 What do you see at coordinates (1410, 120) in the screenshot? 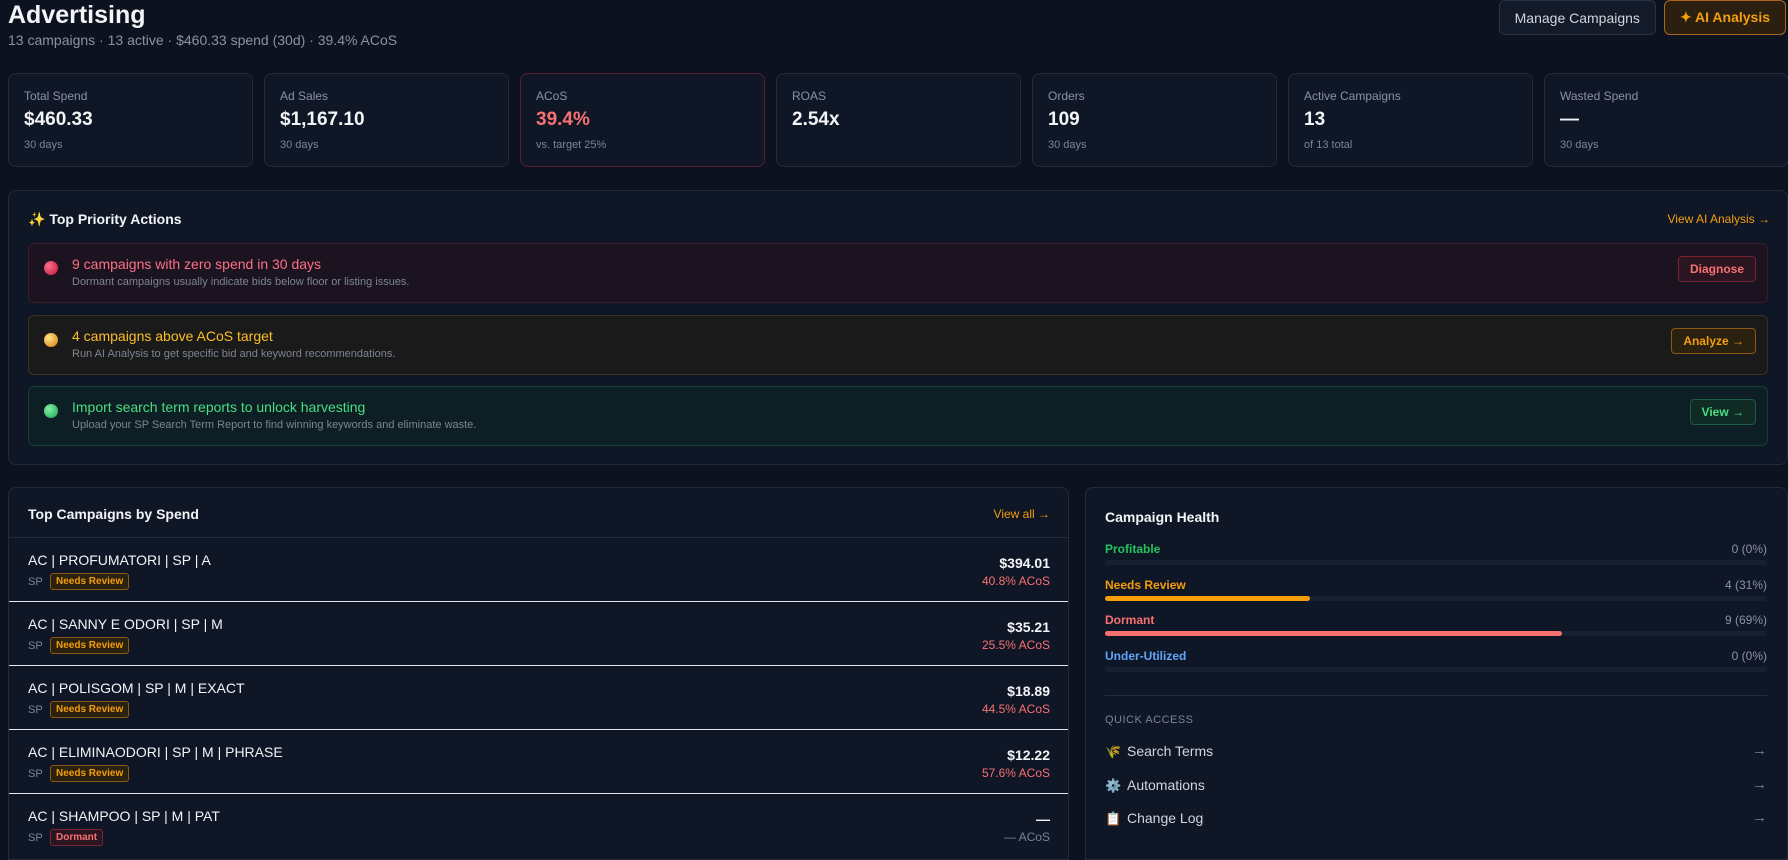
I see `kpi-active-campaigns: Active Campaigns 13 of 13 total` at bounding box center [1410, 120].